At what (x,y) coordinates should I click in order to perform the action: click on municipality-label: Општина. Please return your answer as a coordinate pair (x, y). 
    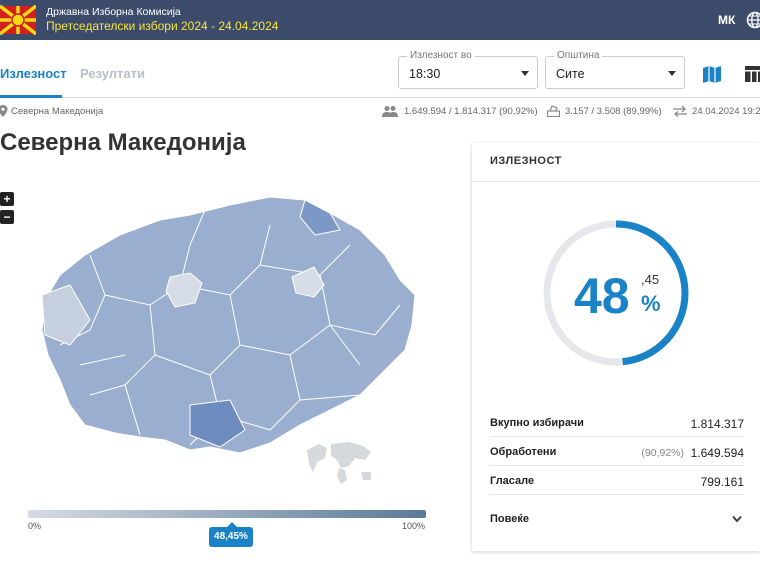
    Looking at the image, I should click on (578, 55).